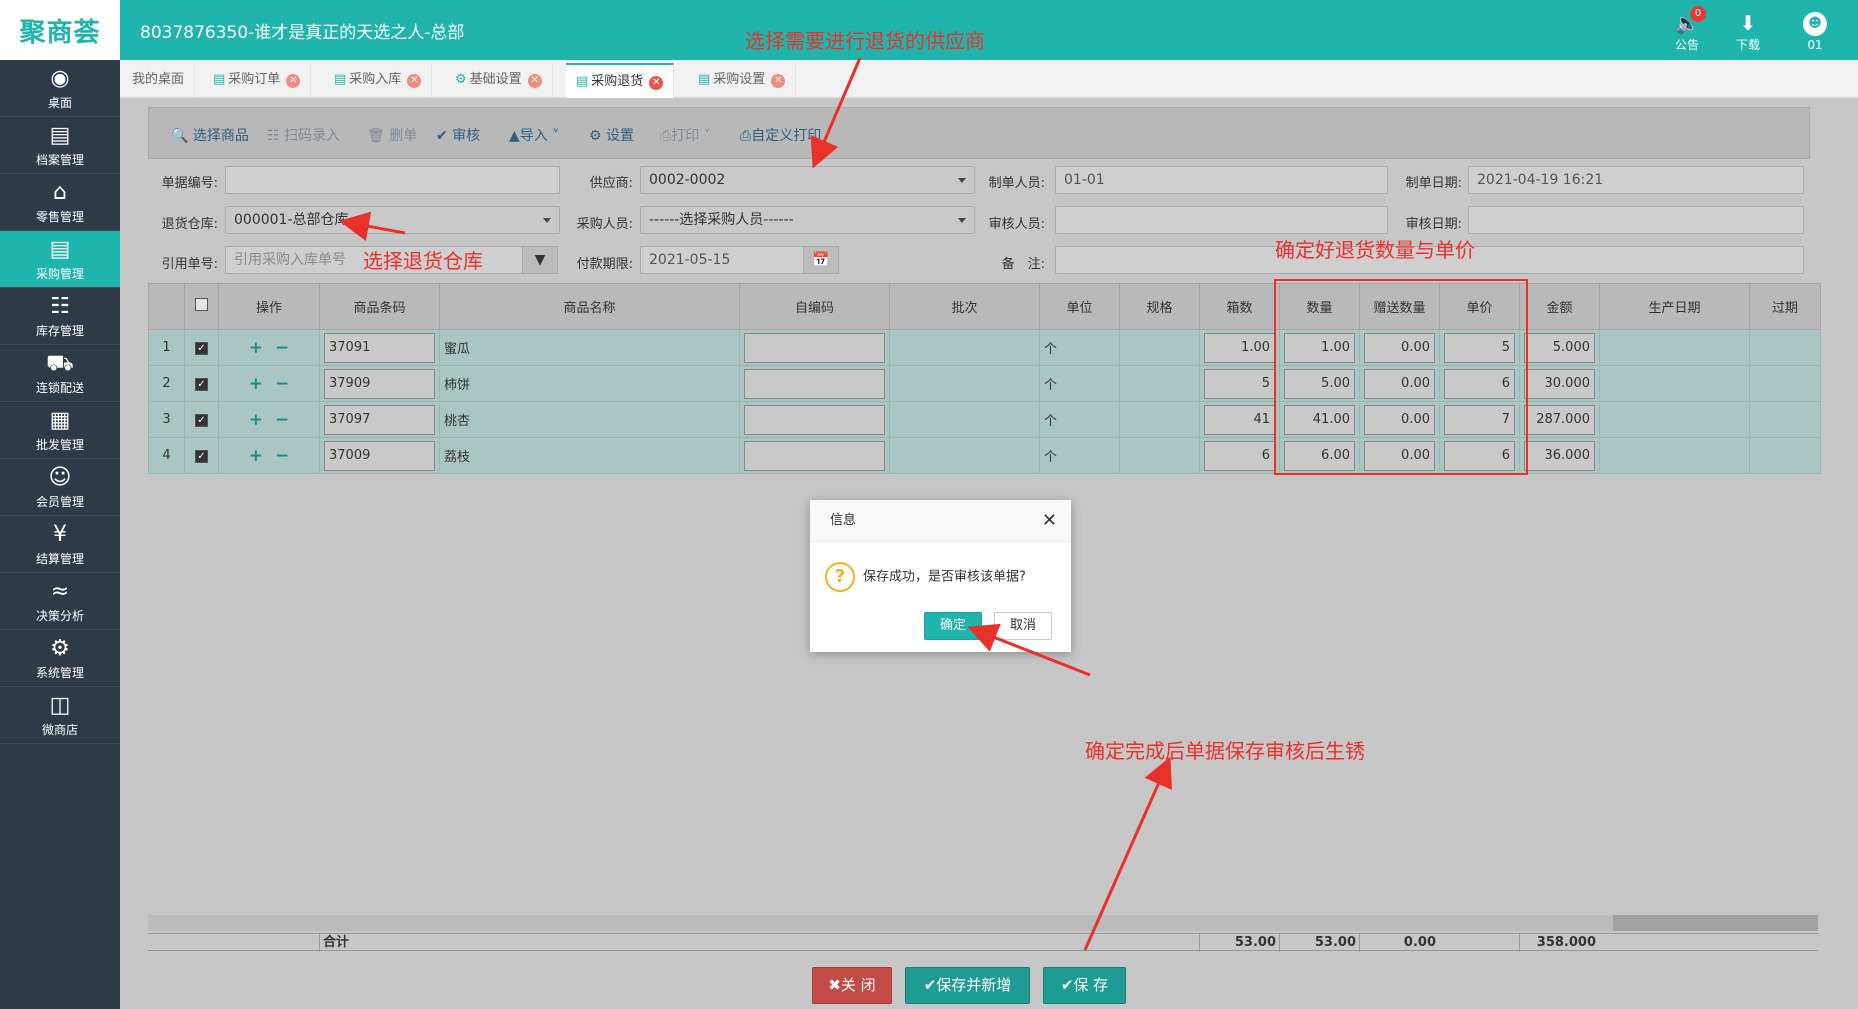 Image resolution: width=1858 pixels, height=1009 pixels. What do you see at coordinates (1687, 29) in the screenshot?
I see `notice-button: 🔈 0 公告` at bounding box center [1687, 29].